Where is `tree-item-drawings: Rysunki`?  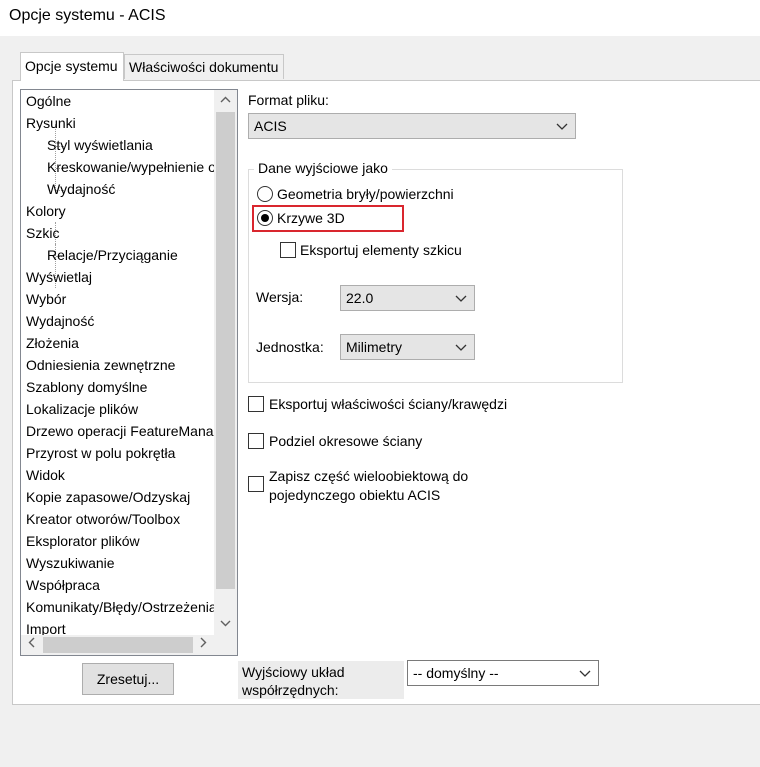
tree-item-drawings: Rysunki is located at coordinates (51, 123).